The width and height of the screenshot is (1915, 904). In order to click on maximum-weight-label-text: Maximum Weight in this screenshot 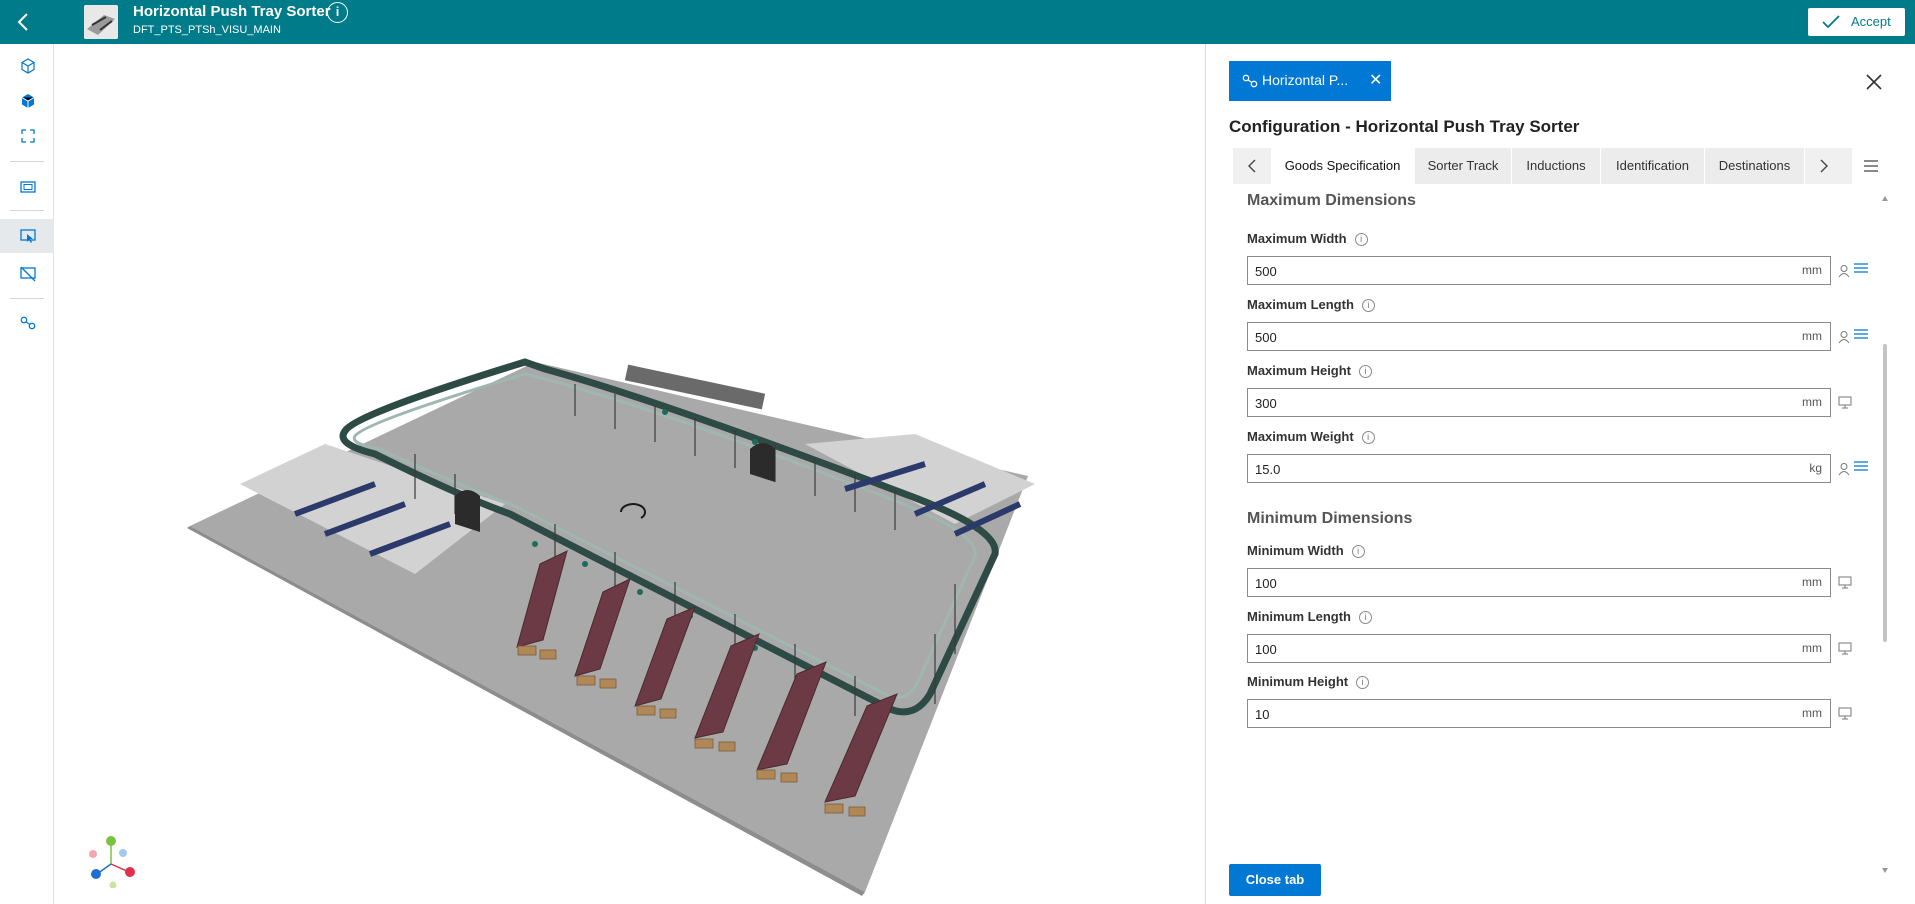, I will do `click(1300, 436)`.